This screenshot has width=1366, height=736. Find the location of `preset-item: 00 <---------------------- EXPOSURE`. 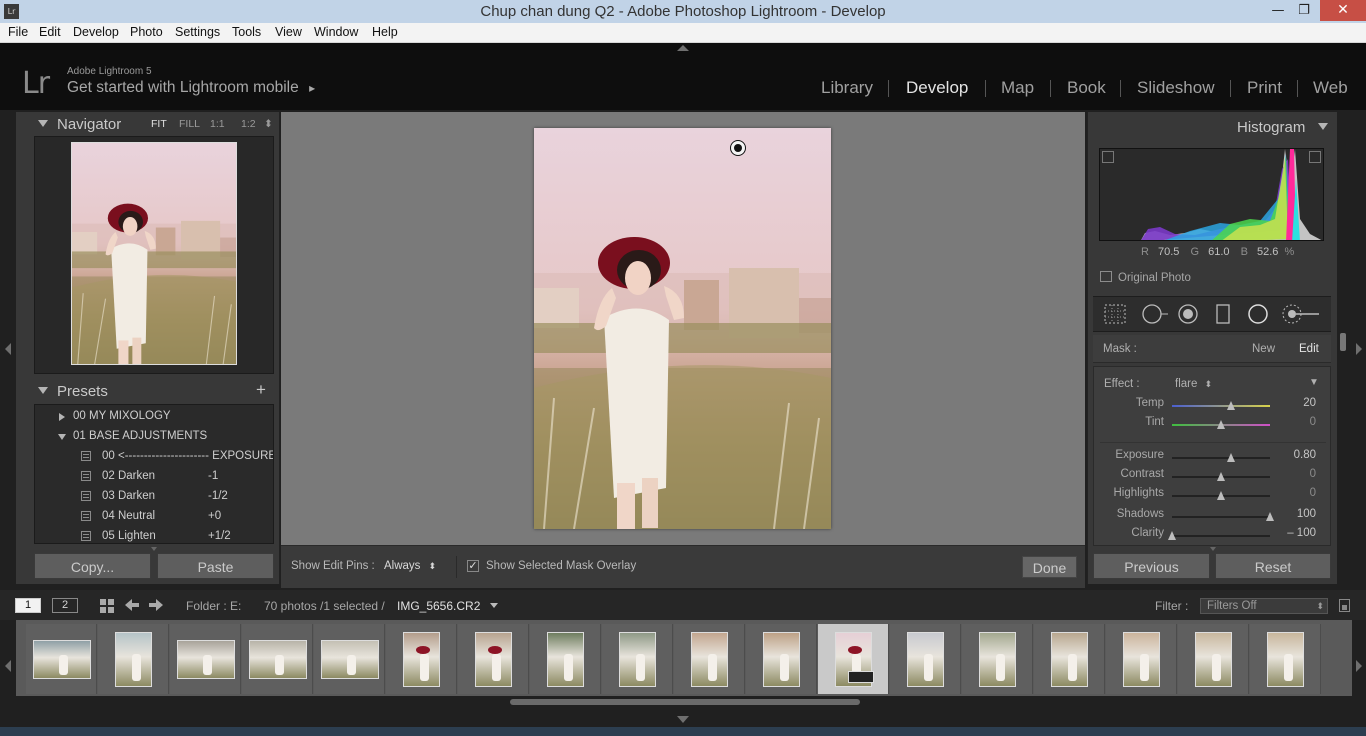

preset-item: 00 <---------------------- EXPOSURE is located at coordinates (154, 457).